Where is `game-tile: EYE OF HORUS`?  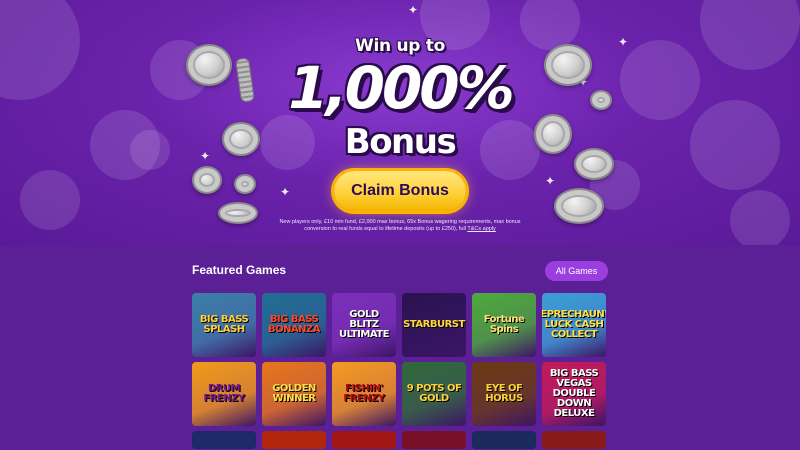
game-tile: EYE OF HORUS is located at coordinates (504, 394).